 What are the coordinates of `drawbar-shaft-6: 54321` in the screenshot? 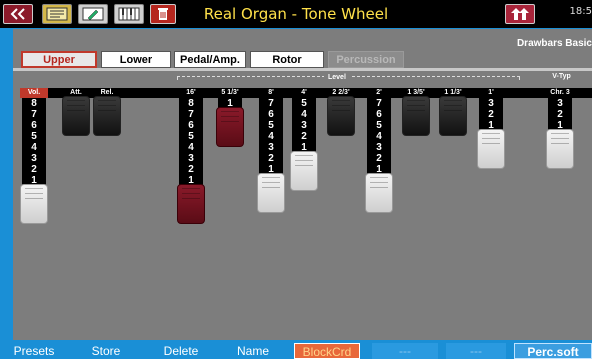 It's located at (304, 125).